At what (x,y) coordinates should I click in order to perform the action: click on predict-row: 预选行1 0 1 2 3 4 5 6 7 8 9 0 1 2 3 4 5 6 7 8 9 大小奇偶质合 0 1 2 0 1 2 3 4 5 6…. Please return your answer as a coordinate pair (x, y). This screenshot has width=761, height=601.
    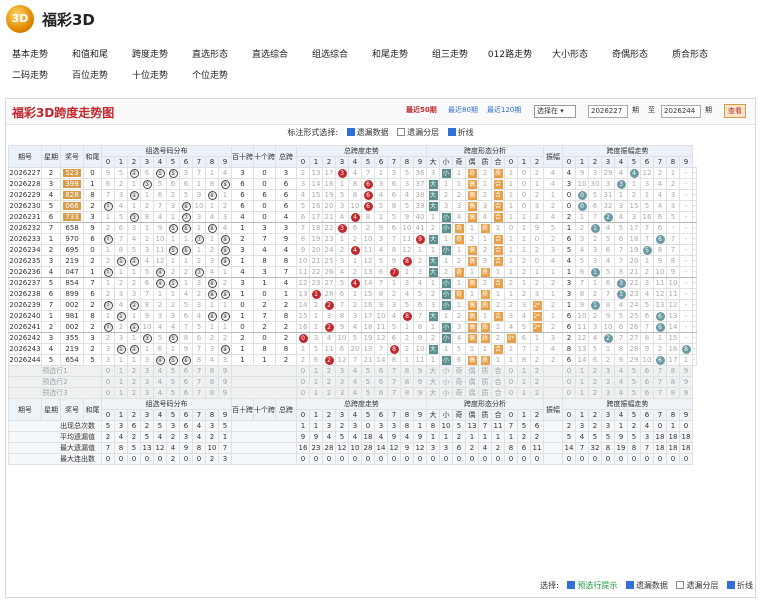
    Looking at the image, I should click on (352, 371).